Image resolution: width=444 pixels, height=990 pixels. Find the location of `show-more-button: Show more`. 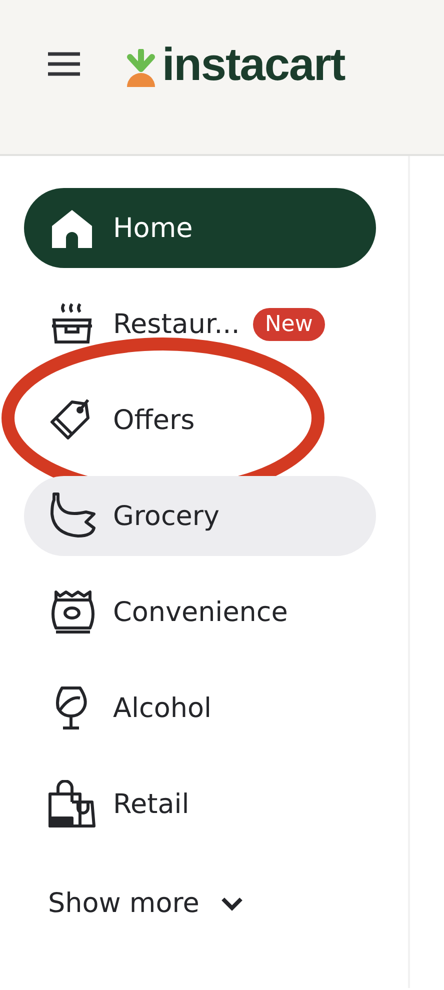

show-more-button: Show more is located at coordinates (228, 903).